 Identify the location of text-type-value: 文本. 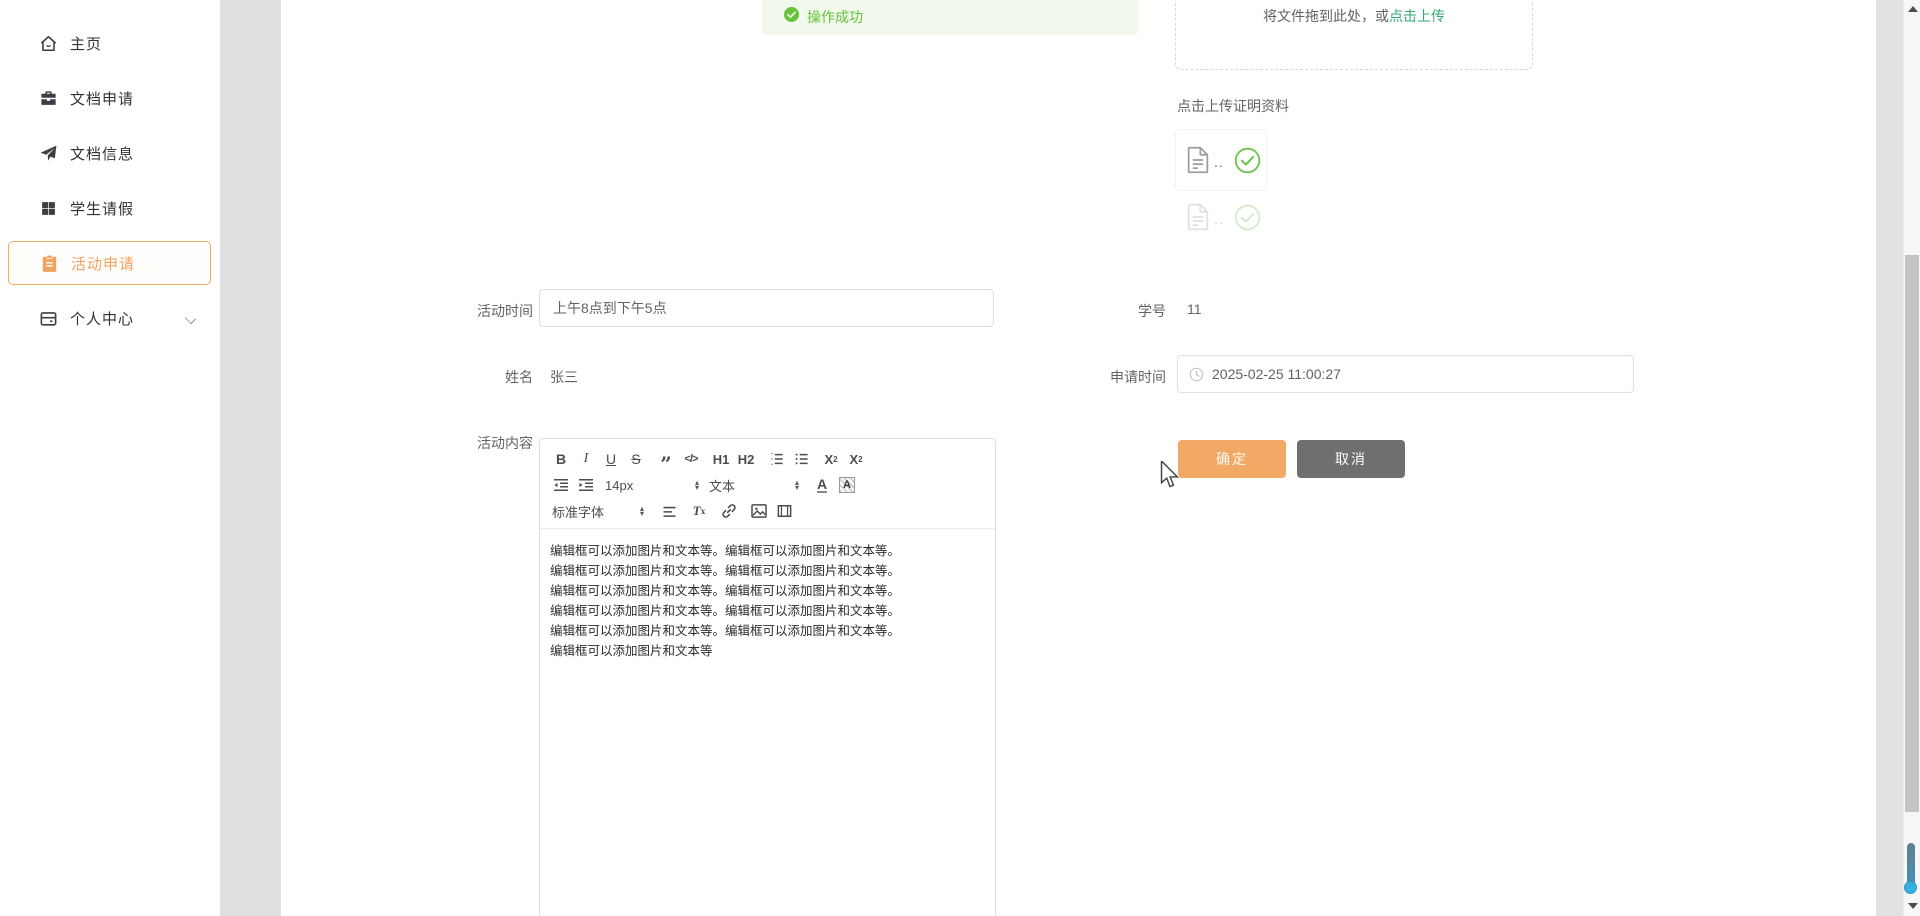
(722, 486).